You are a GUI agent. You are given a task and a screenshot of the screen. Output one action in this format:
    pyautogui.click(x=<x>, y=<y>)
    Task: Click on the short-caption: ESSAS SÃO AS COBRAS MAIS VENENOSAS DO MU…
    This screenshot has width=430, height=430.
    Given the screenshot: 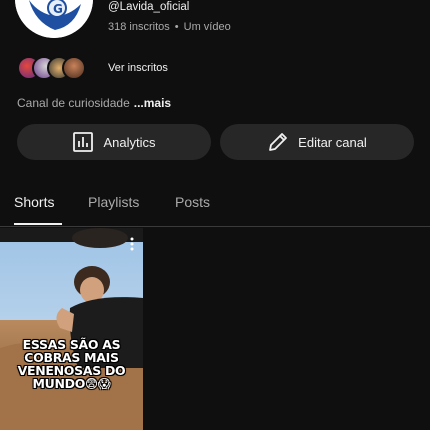 What is the action you would take?
    pyautogui.click(x=71, y=364)
    